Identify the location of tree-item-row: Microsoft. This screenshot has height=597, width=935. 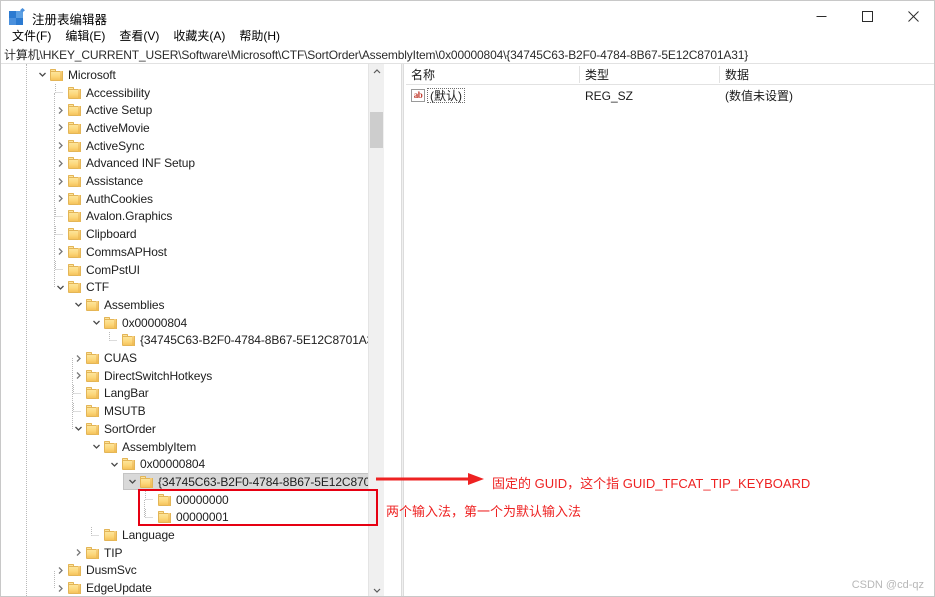
(77, 74).